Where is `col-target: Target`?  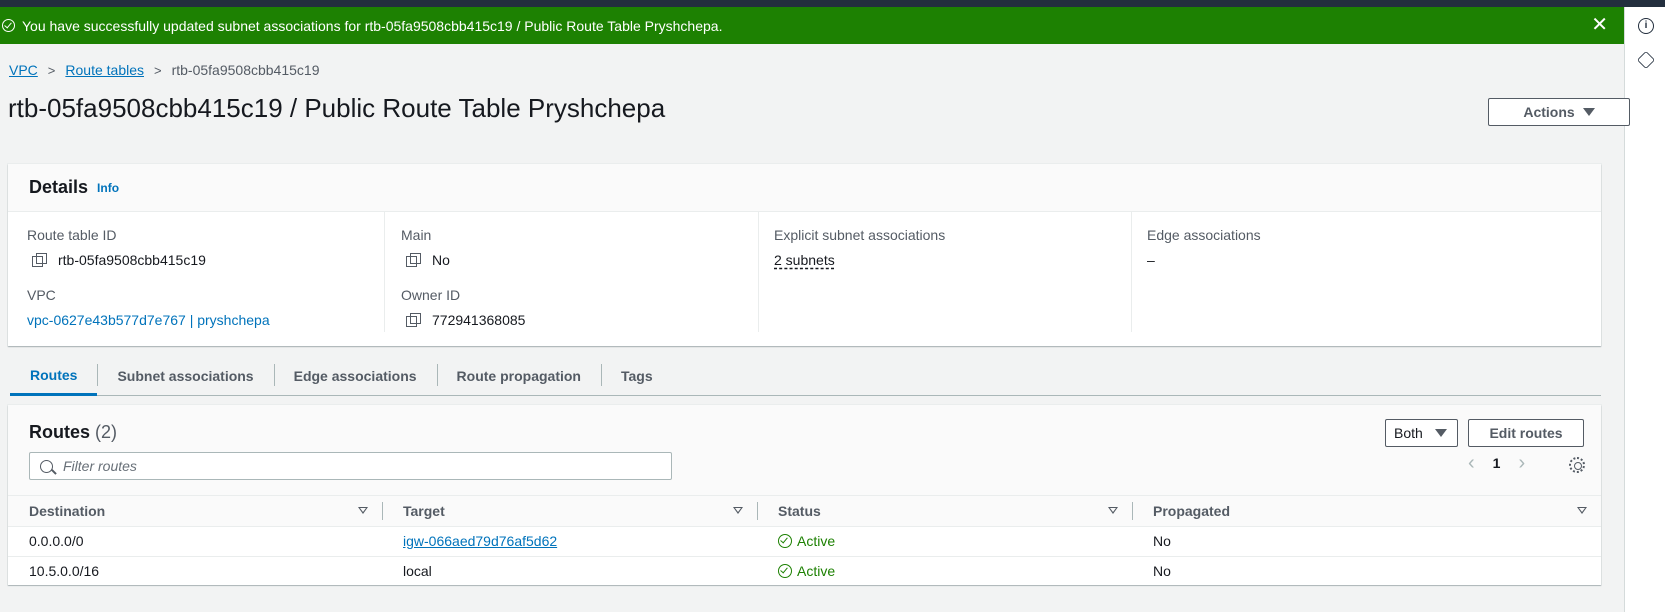 col-target: Target is located at coordinates (569, 511).